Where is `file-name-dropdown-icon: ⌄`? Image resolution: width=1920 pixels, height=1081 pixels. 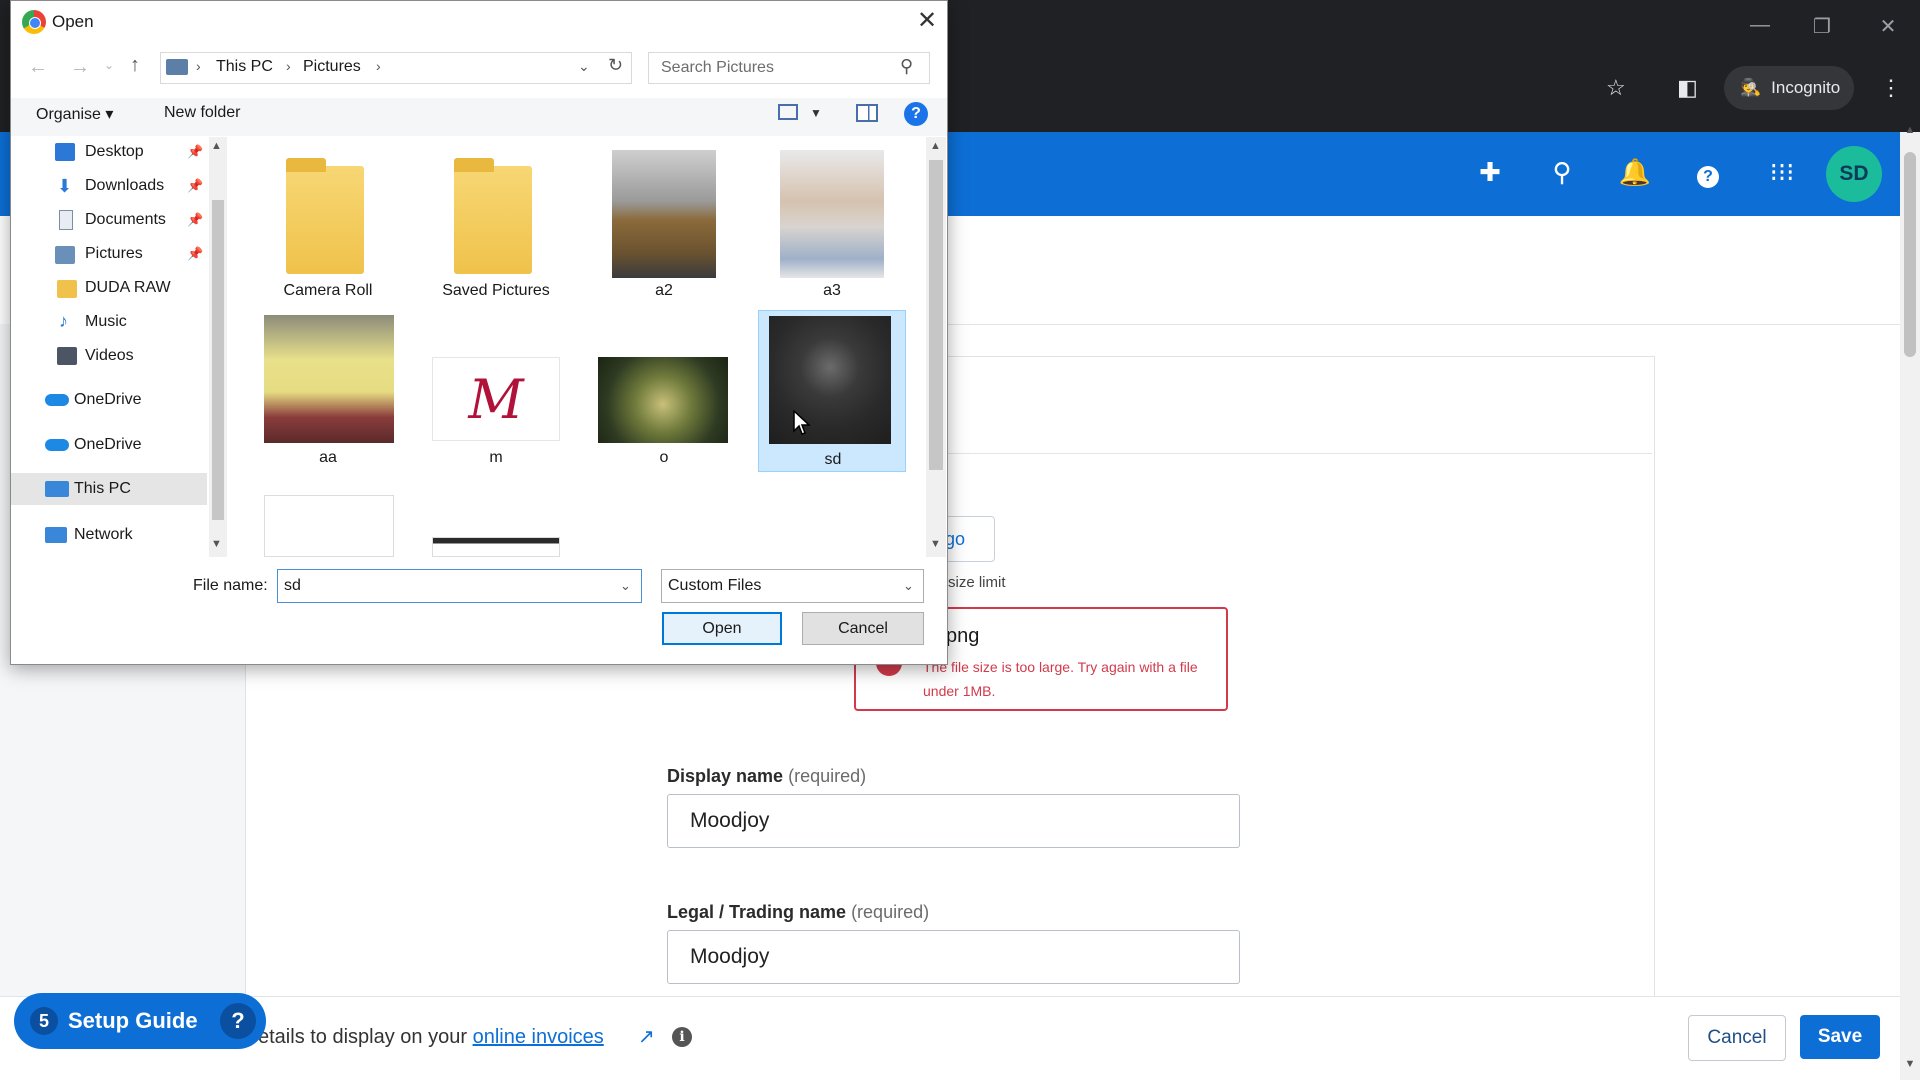
file-name-dropdown-icon: ⌄ is located at coordinates (625, 586).